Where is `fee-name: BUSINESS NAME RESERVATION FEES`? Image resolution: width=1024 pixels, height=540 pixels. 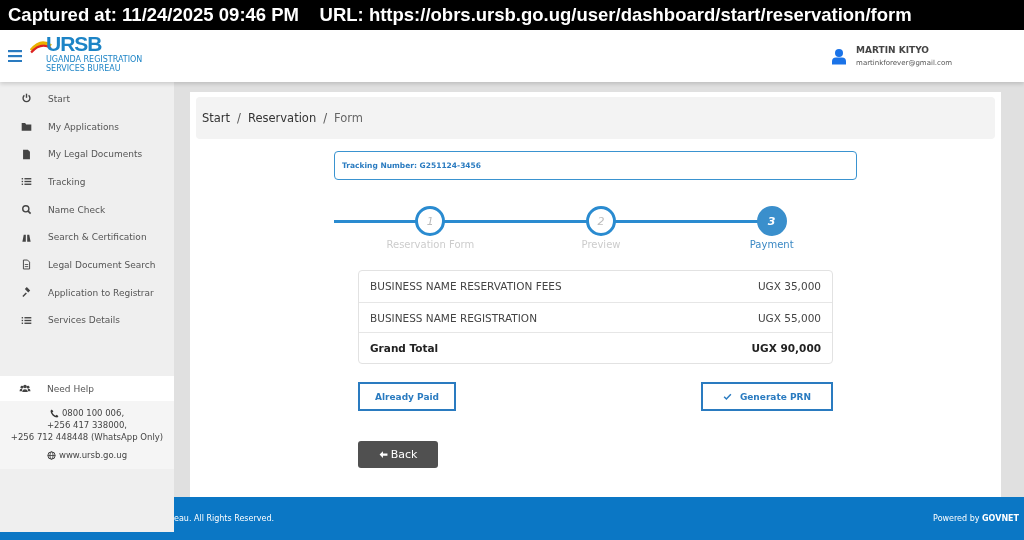 fee-name: BUSINESS NAME RESERVATION FEES is located at coordinates (466, 286).